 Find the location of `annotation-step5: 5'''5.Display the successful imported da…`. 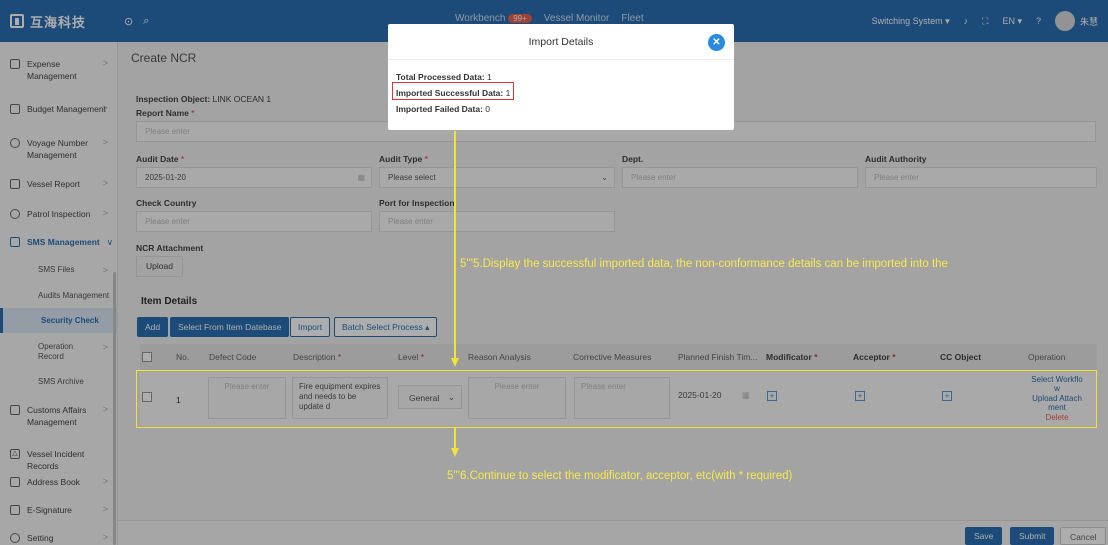

annotation-step5: 5'''5.Display the successful imported da… is located at coordinates (704, 264).